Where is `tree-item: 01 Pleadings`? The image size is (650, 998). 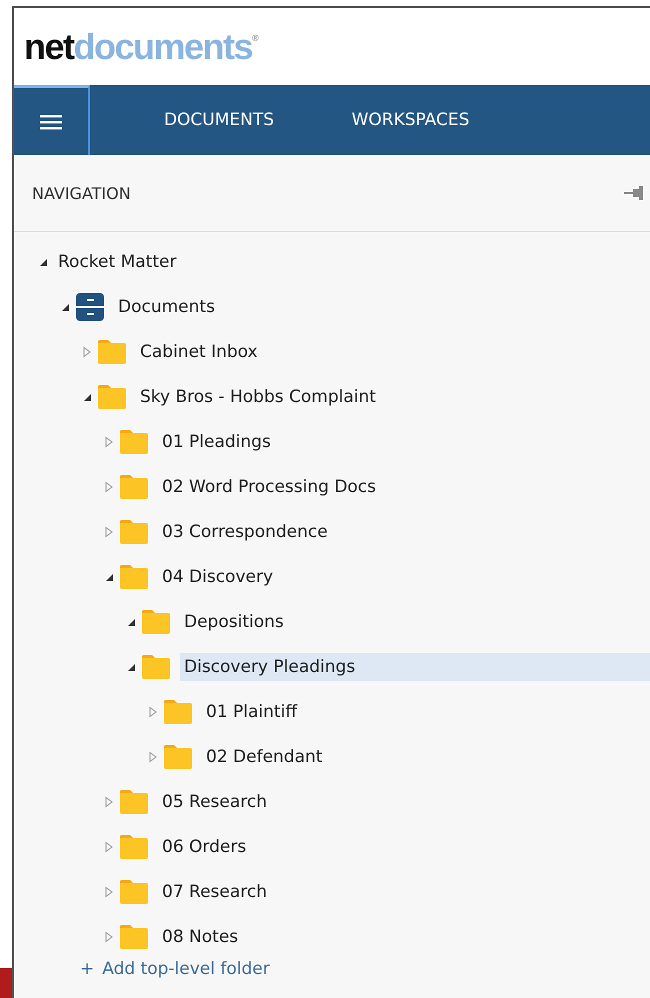
tree-item: 01 Pleadings is located at coordinates (216, 442).